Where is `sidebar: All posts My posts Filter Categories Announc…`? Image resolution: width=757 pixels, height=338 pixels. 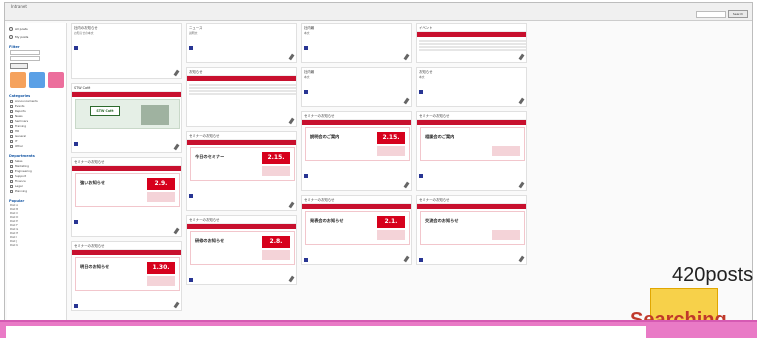 sidebar: All posts My posts Filter Categories Announc… is located at coordinates (37, 177).